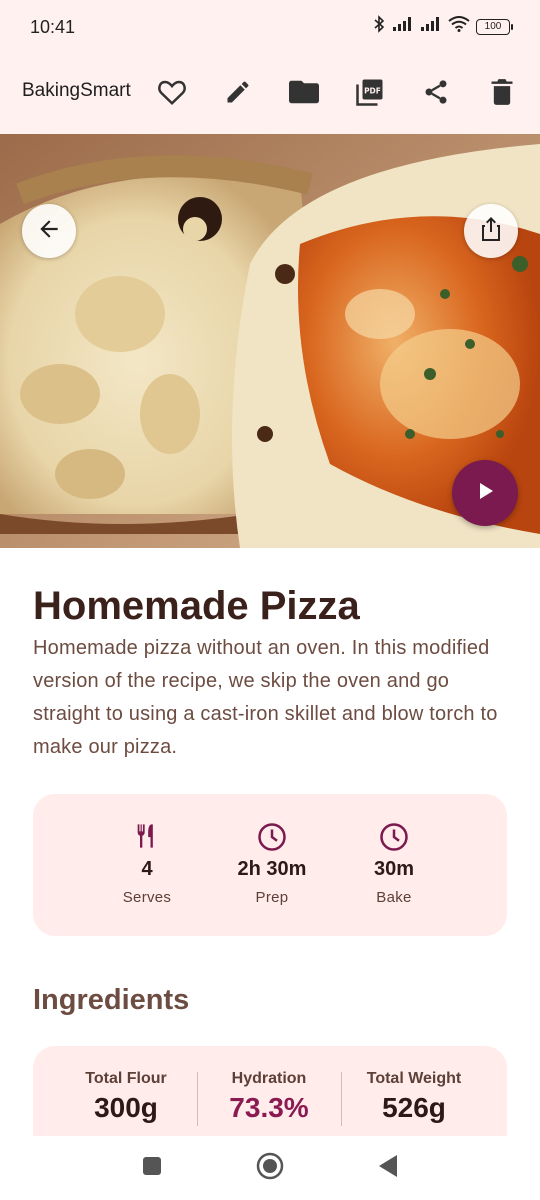  I want to click on delete-button, so click(502, 94).